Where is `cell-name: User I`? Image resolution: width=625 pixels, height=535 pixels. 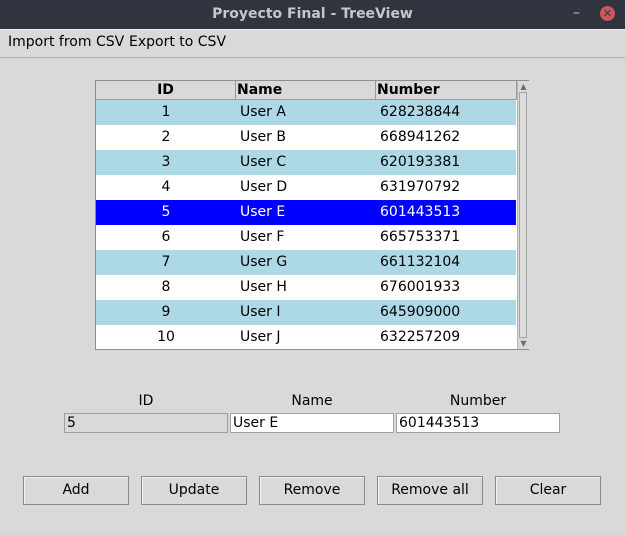 cell-name: User I is located at coordinates (260, 312).